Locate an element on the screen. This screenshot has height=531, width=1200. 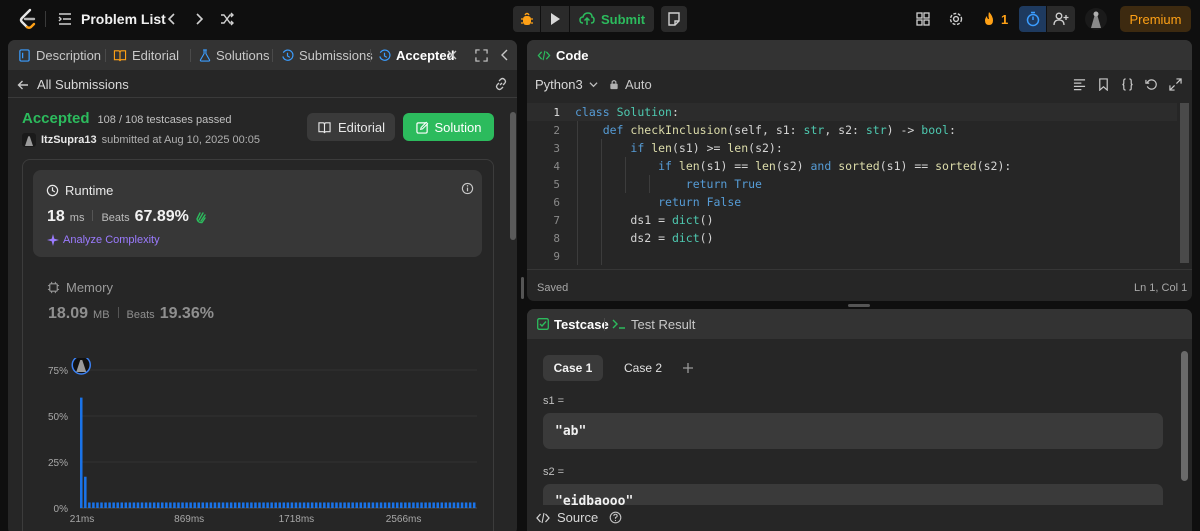
share-link-button is located at coordinates (501, 85).